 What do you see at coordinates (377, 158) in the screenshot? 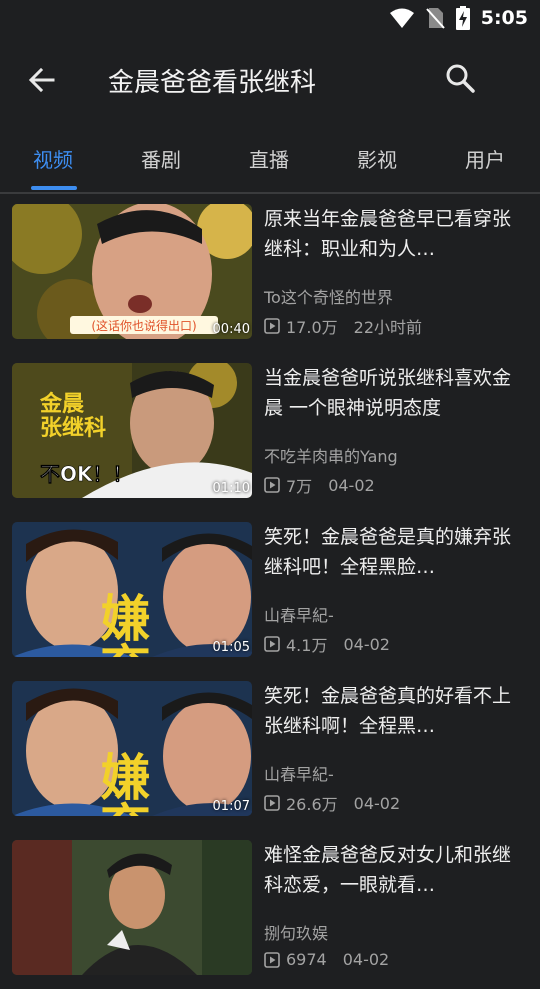
I see `tab-film-tv: 影视` at bounding box center [377, 158].